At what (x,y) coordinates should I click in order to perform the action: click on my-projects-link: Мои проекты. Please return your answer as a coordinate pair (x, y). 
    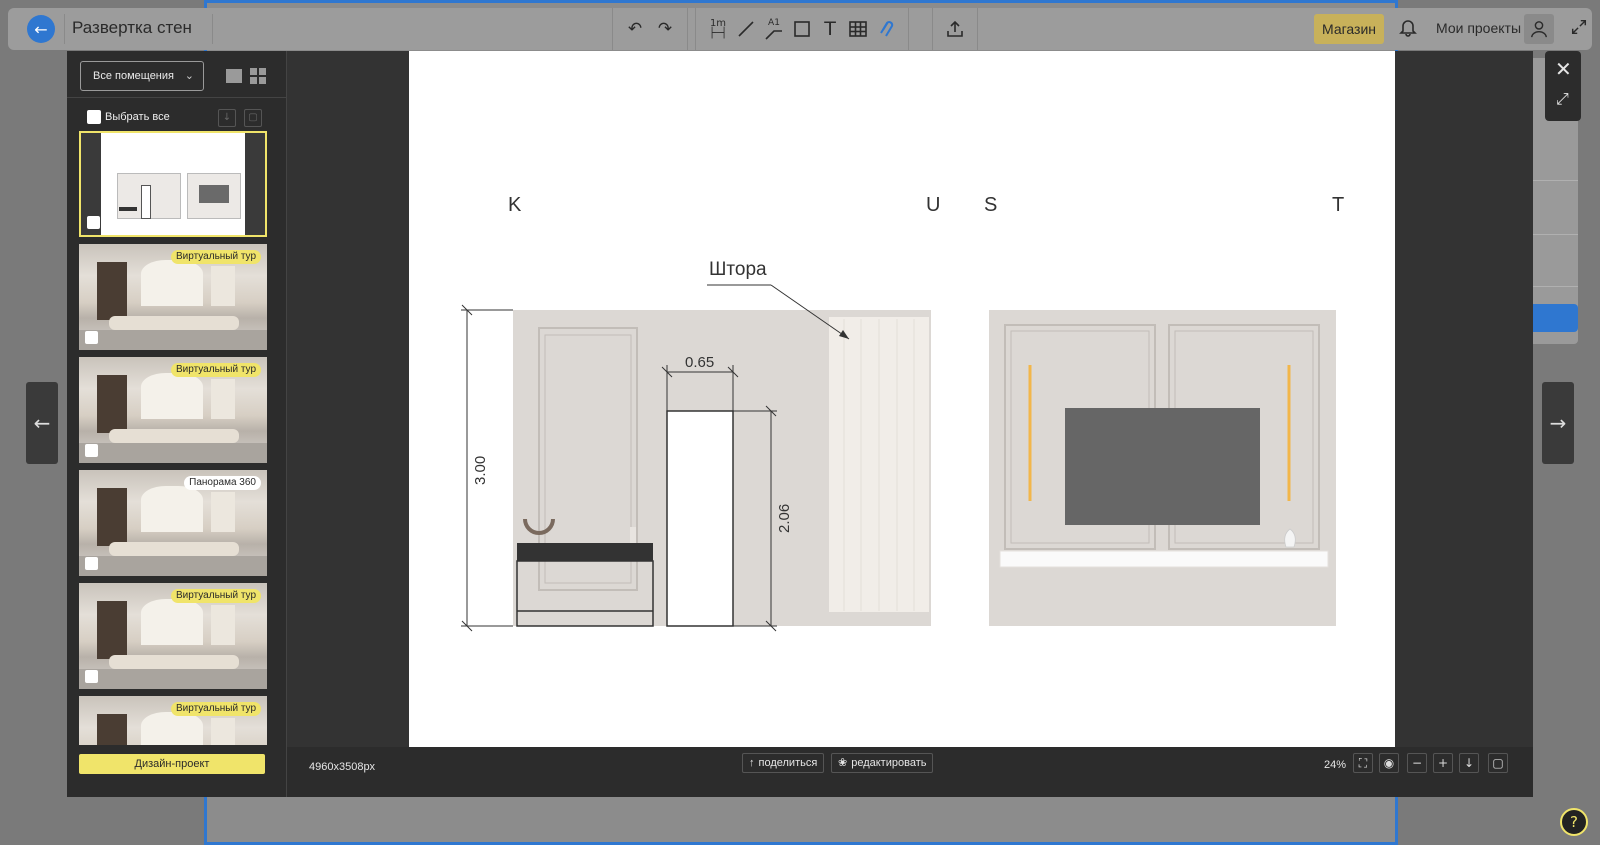
    Looking at the image, I should click on (1478, 28).